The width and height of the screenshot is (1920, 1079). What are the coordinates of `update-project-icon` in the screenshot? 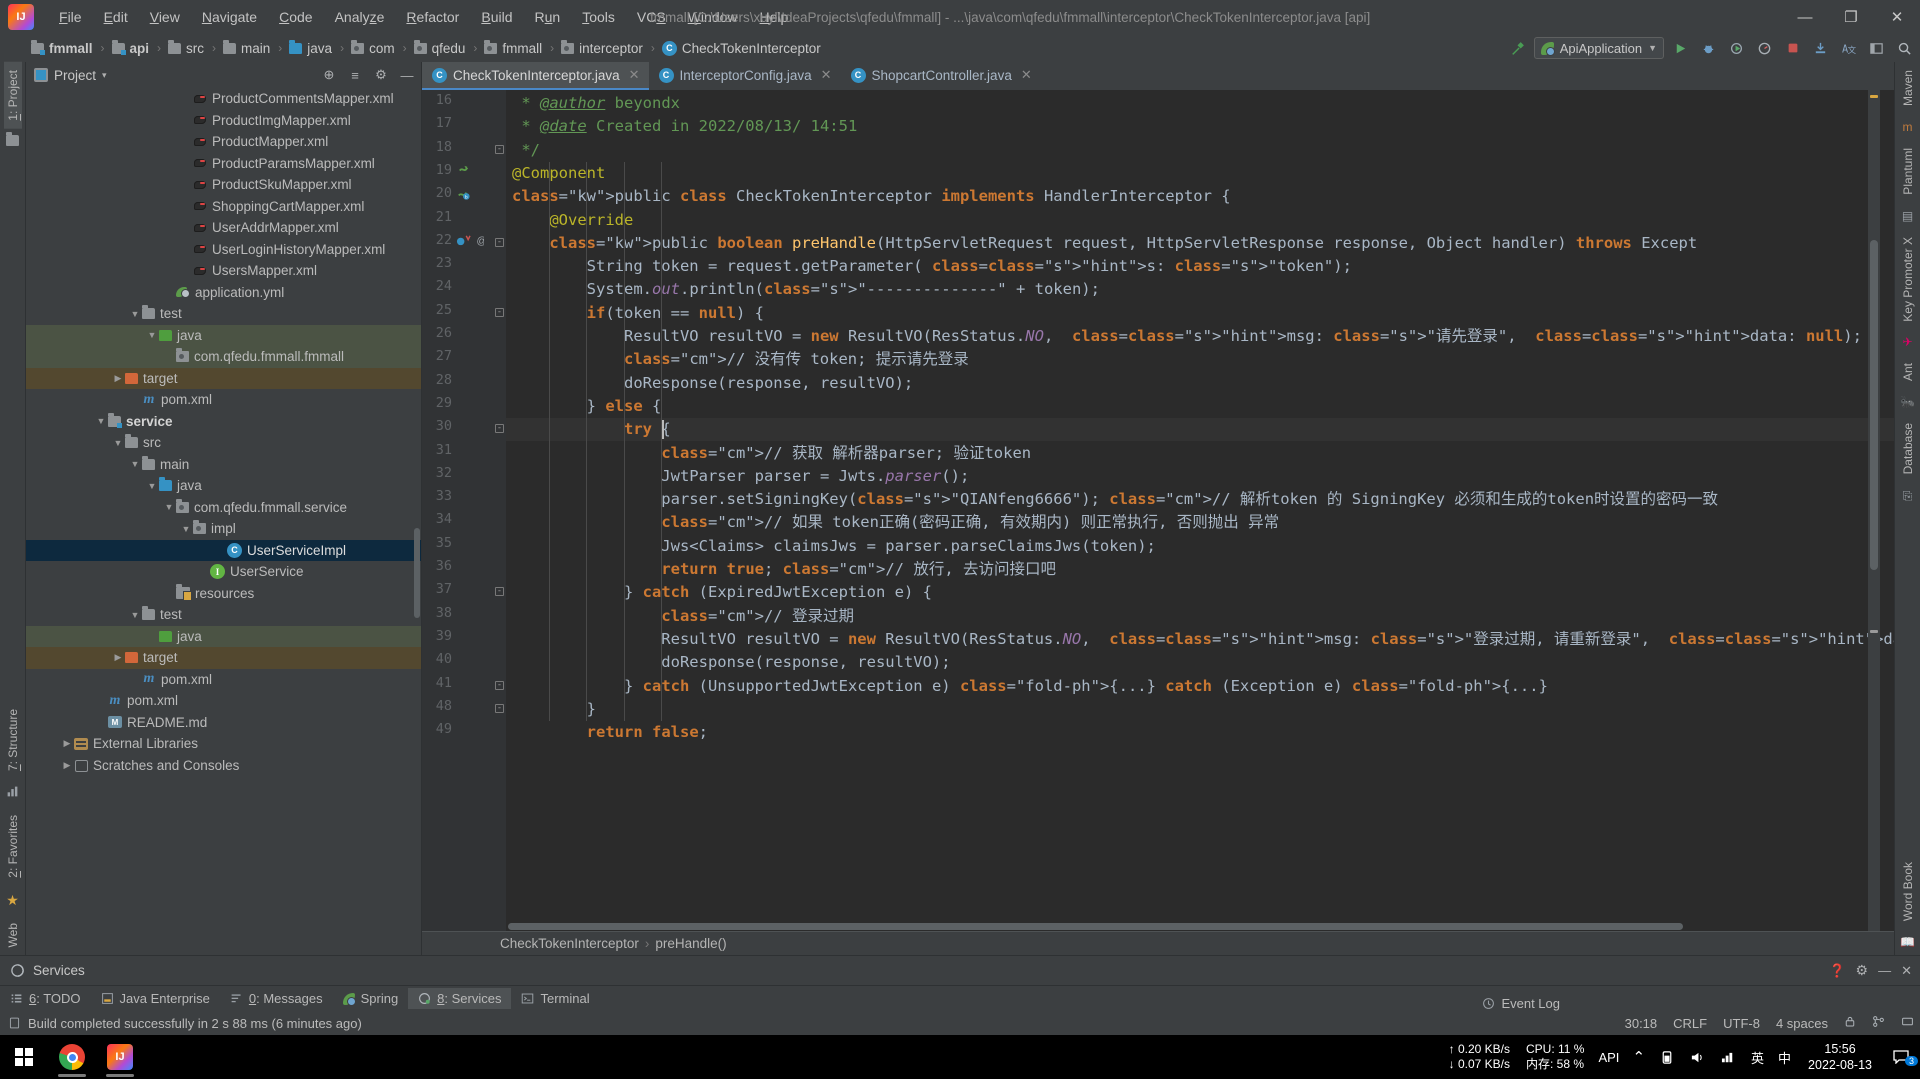 It's located at (1820, 48).